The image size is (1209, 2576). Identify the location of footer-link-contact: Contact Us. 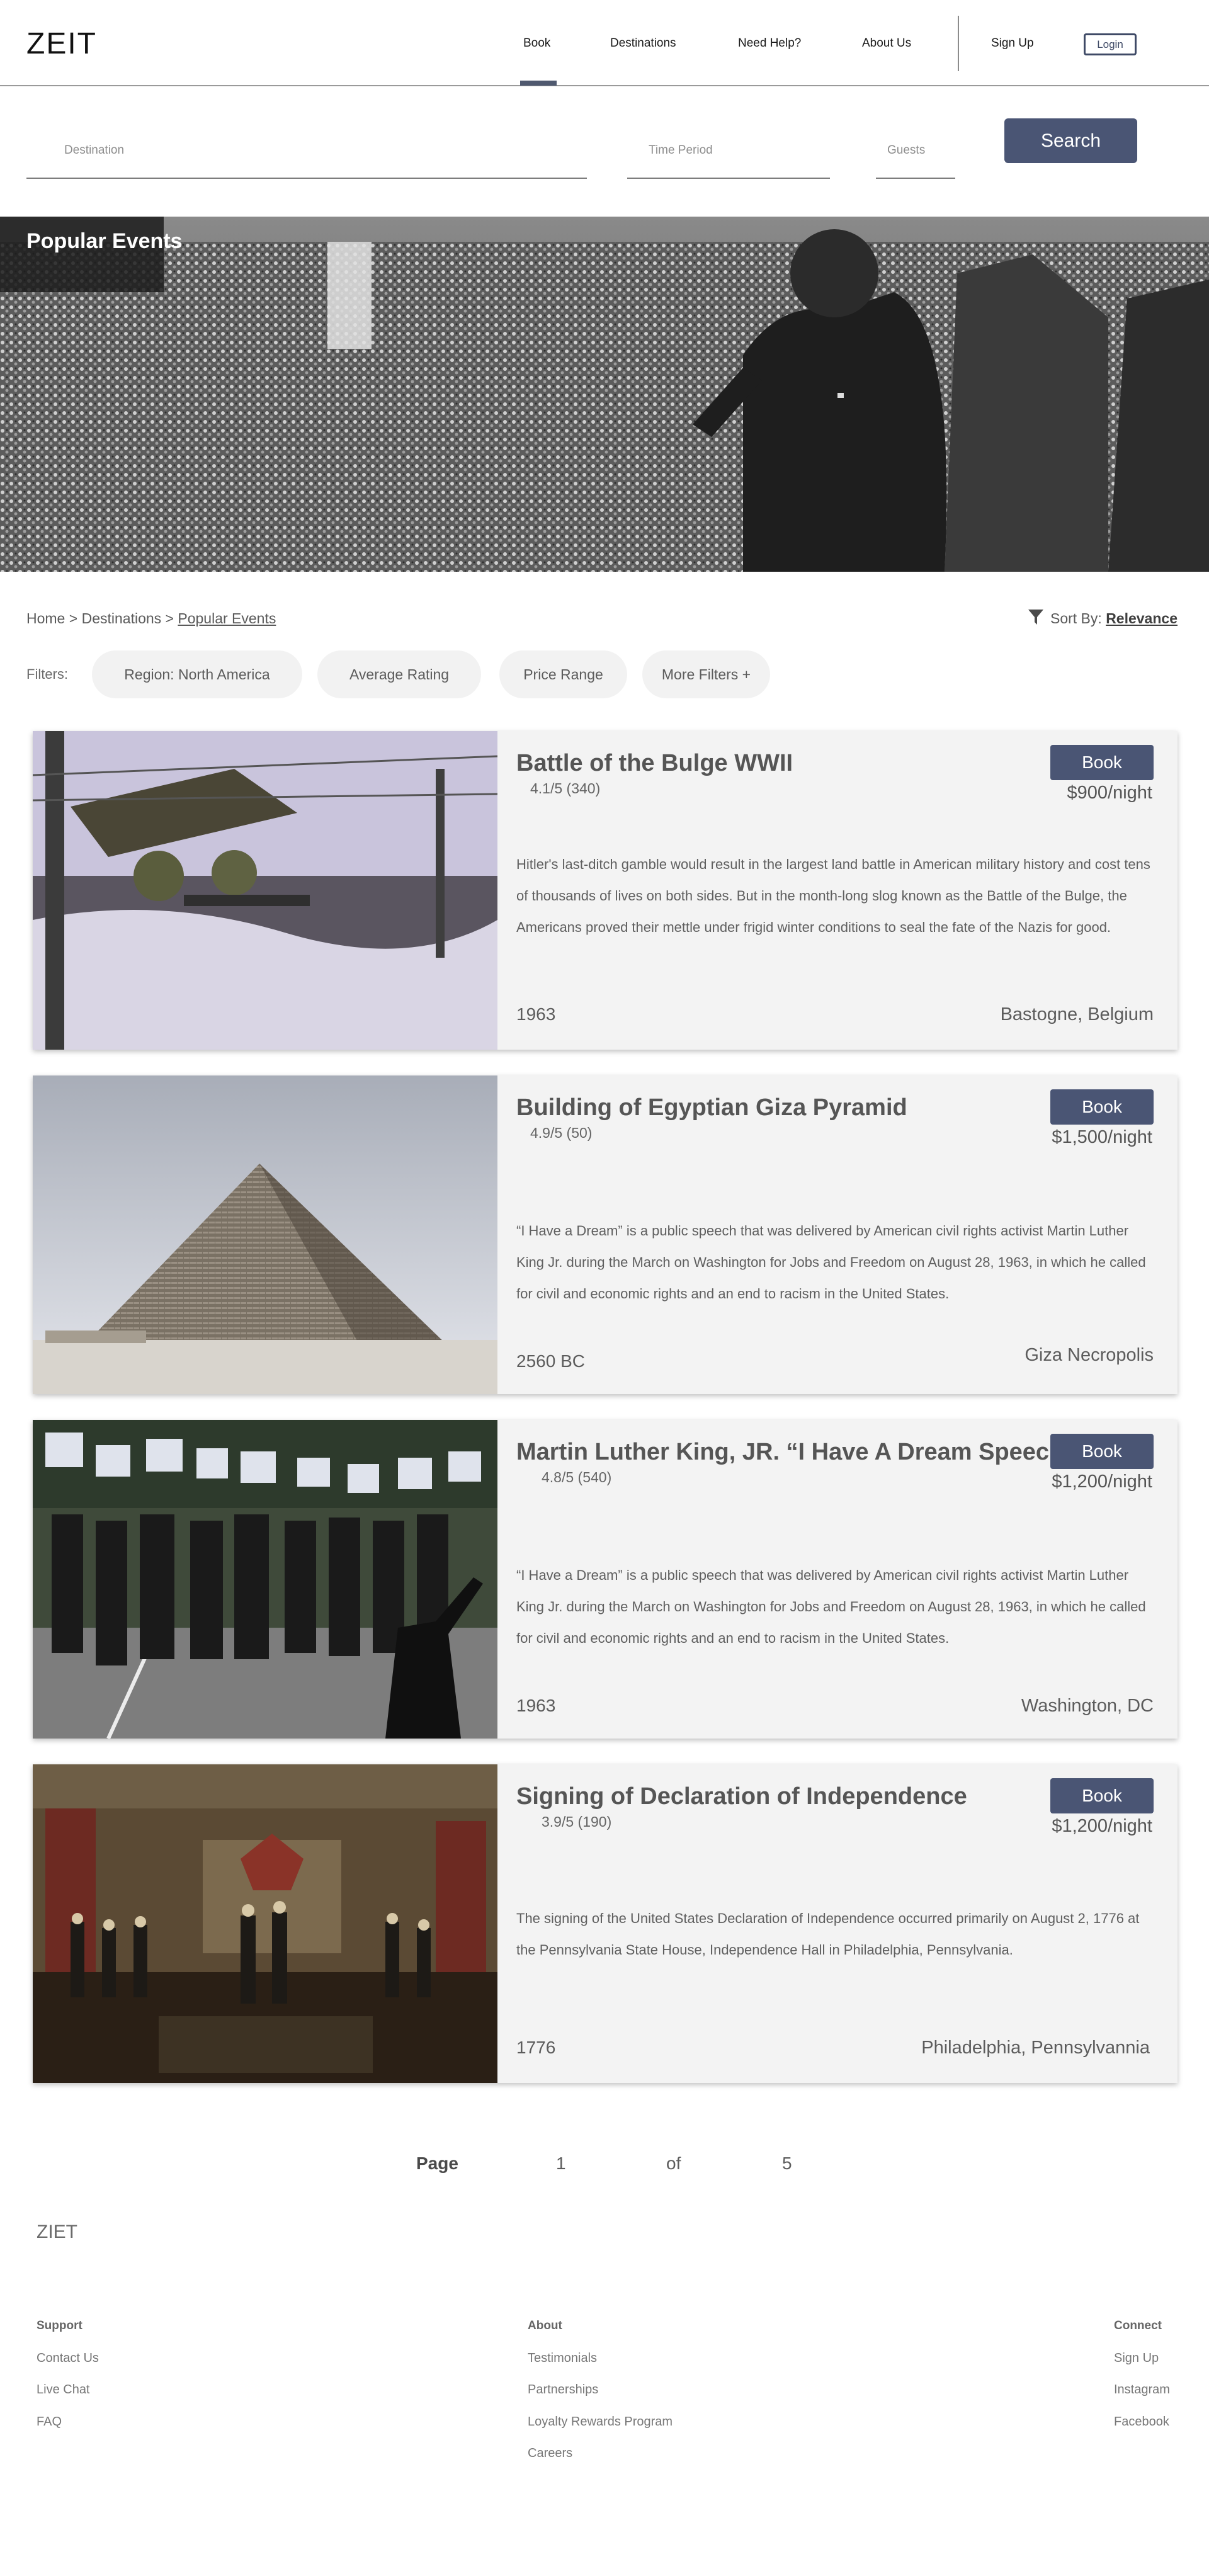
(68, 2358).